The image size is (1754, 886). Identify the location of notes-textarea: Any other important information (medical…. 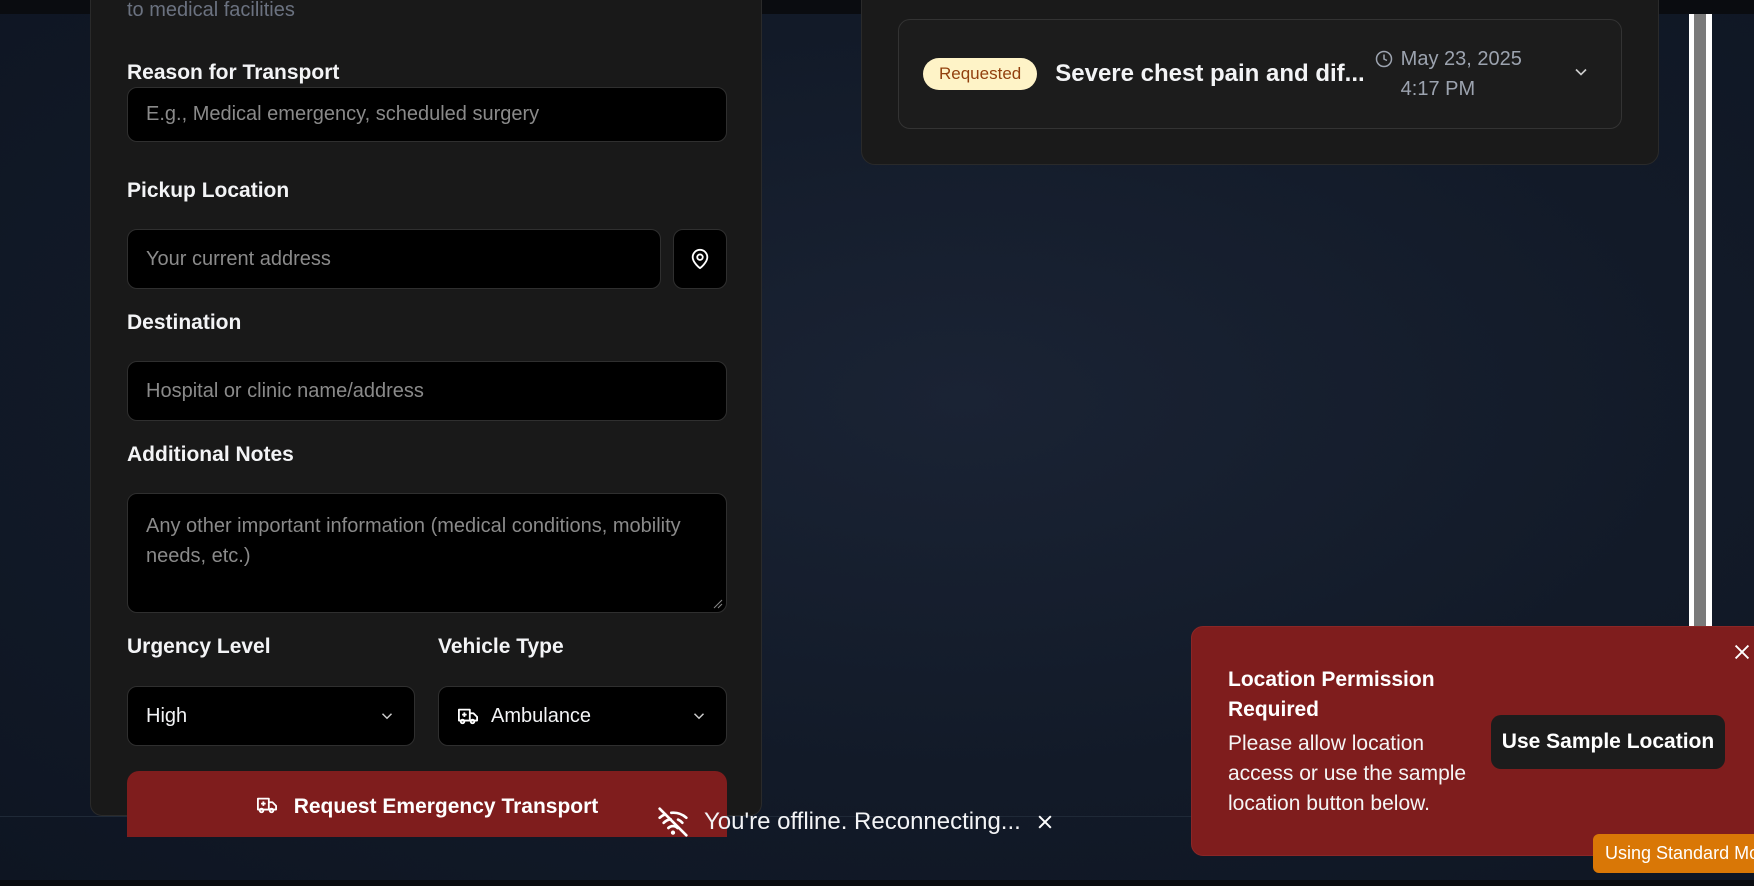
(427, 553).